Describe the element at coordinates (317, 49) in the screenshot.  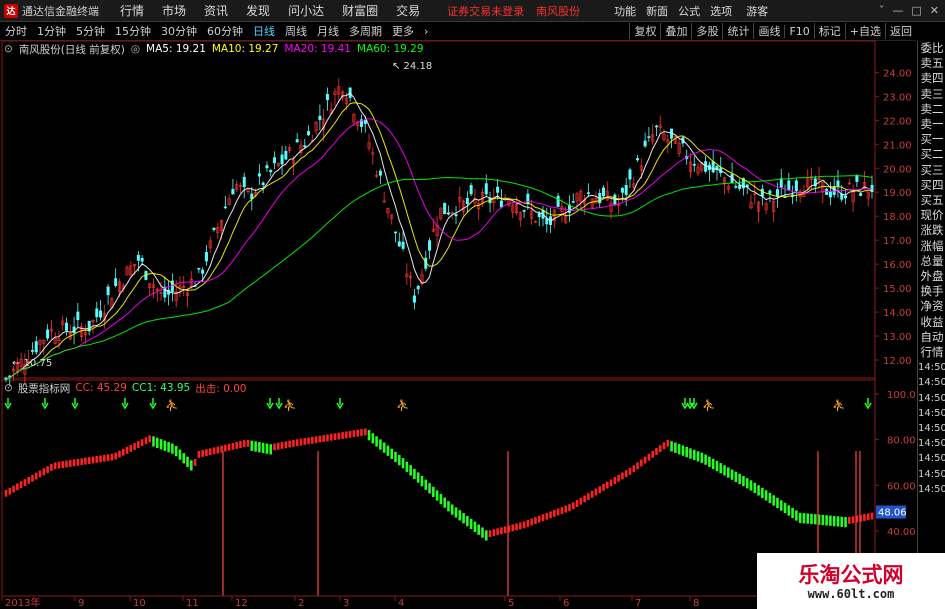
I see `ma20-value: MA20: 19.41` at that location.